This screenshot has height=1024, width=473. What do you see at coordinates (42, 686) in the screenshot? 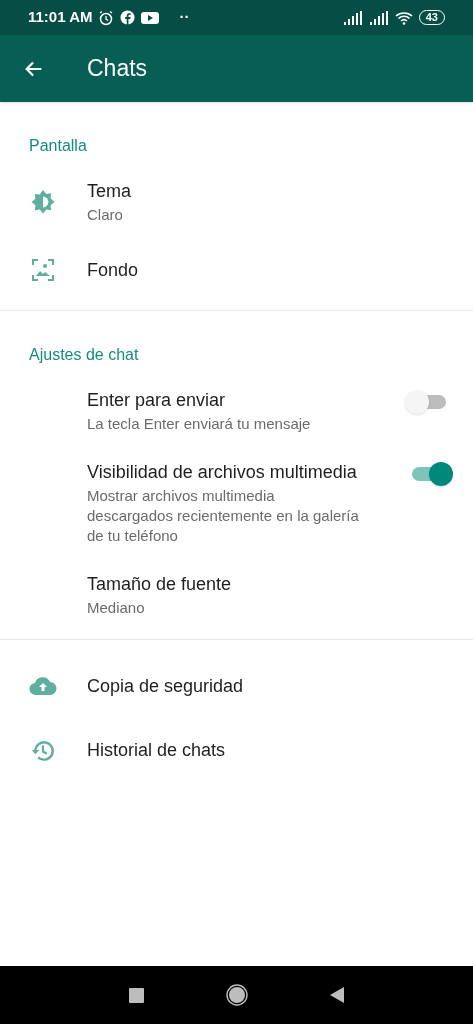
I see `cloud-upload-icon` at bounding box center [42, 686].